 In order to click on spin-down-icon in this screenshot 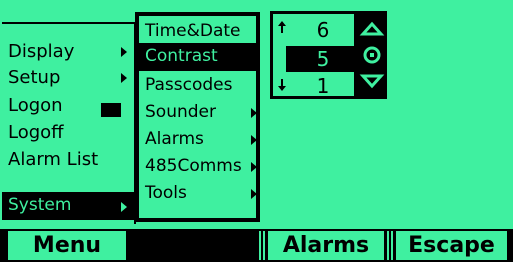, I will do `click(372, 81)`.